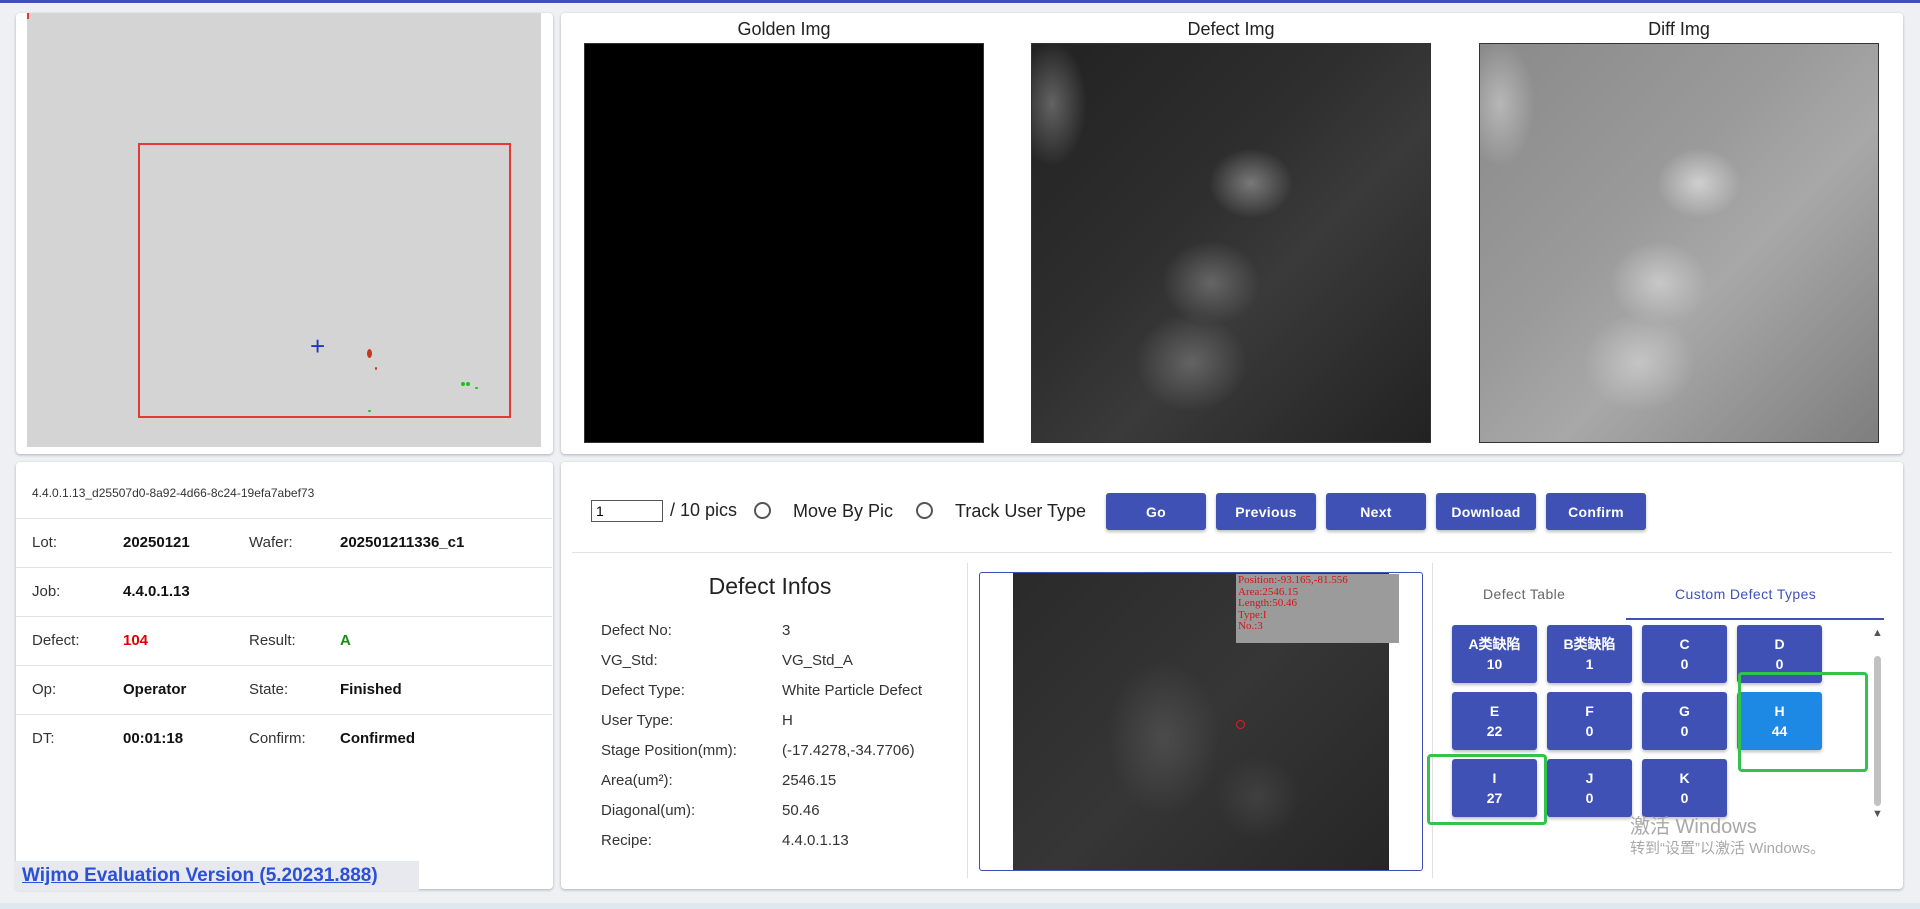  I want to click on recipe-label: Recipe:, so click(626, 840).